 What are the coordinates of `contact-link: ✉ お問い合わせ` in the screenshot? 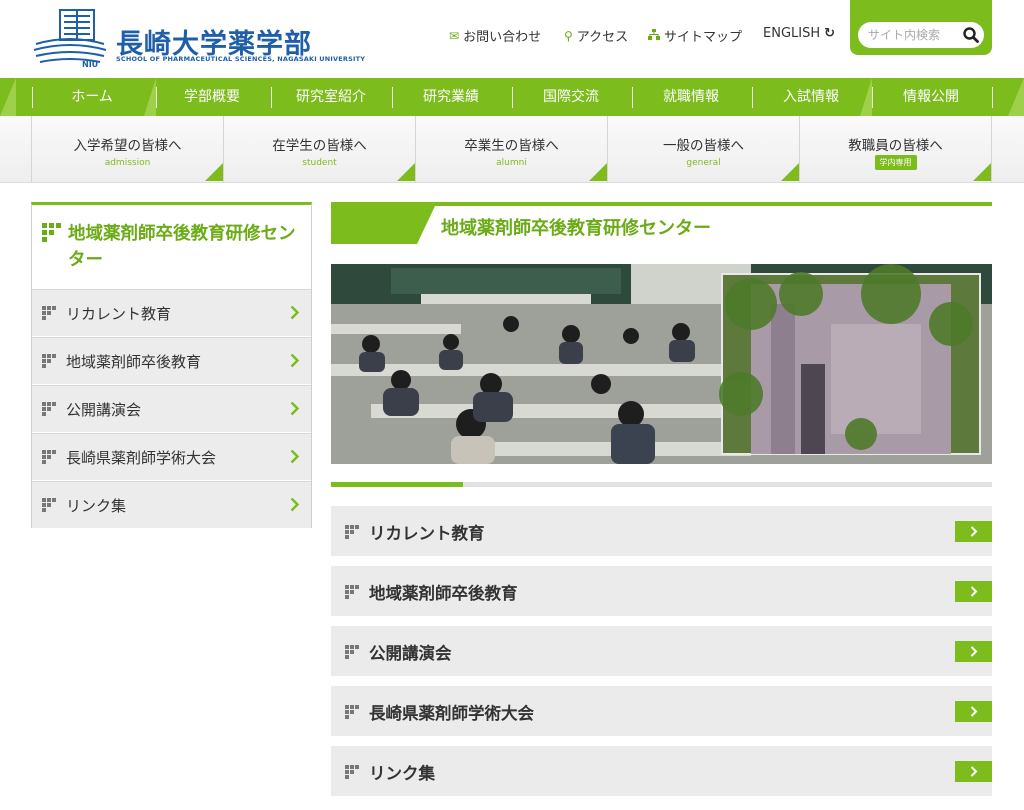 It's located at (495, 36).